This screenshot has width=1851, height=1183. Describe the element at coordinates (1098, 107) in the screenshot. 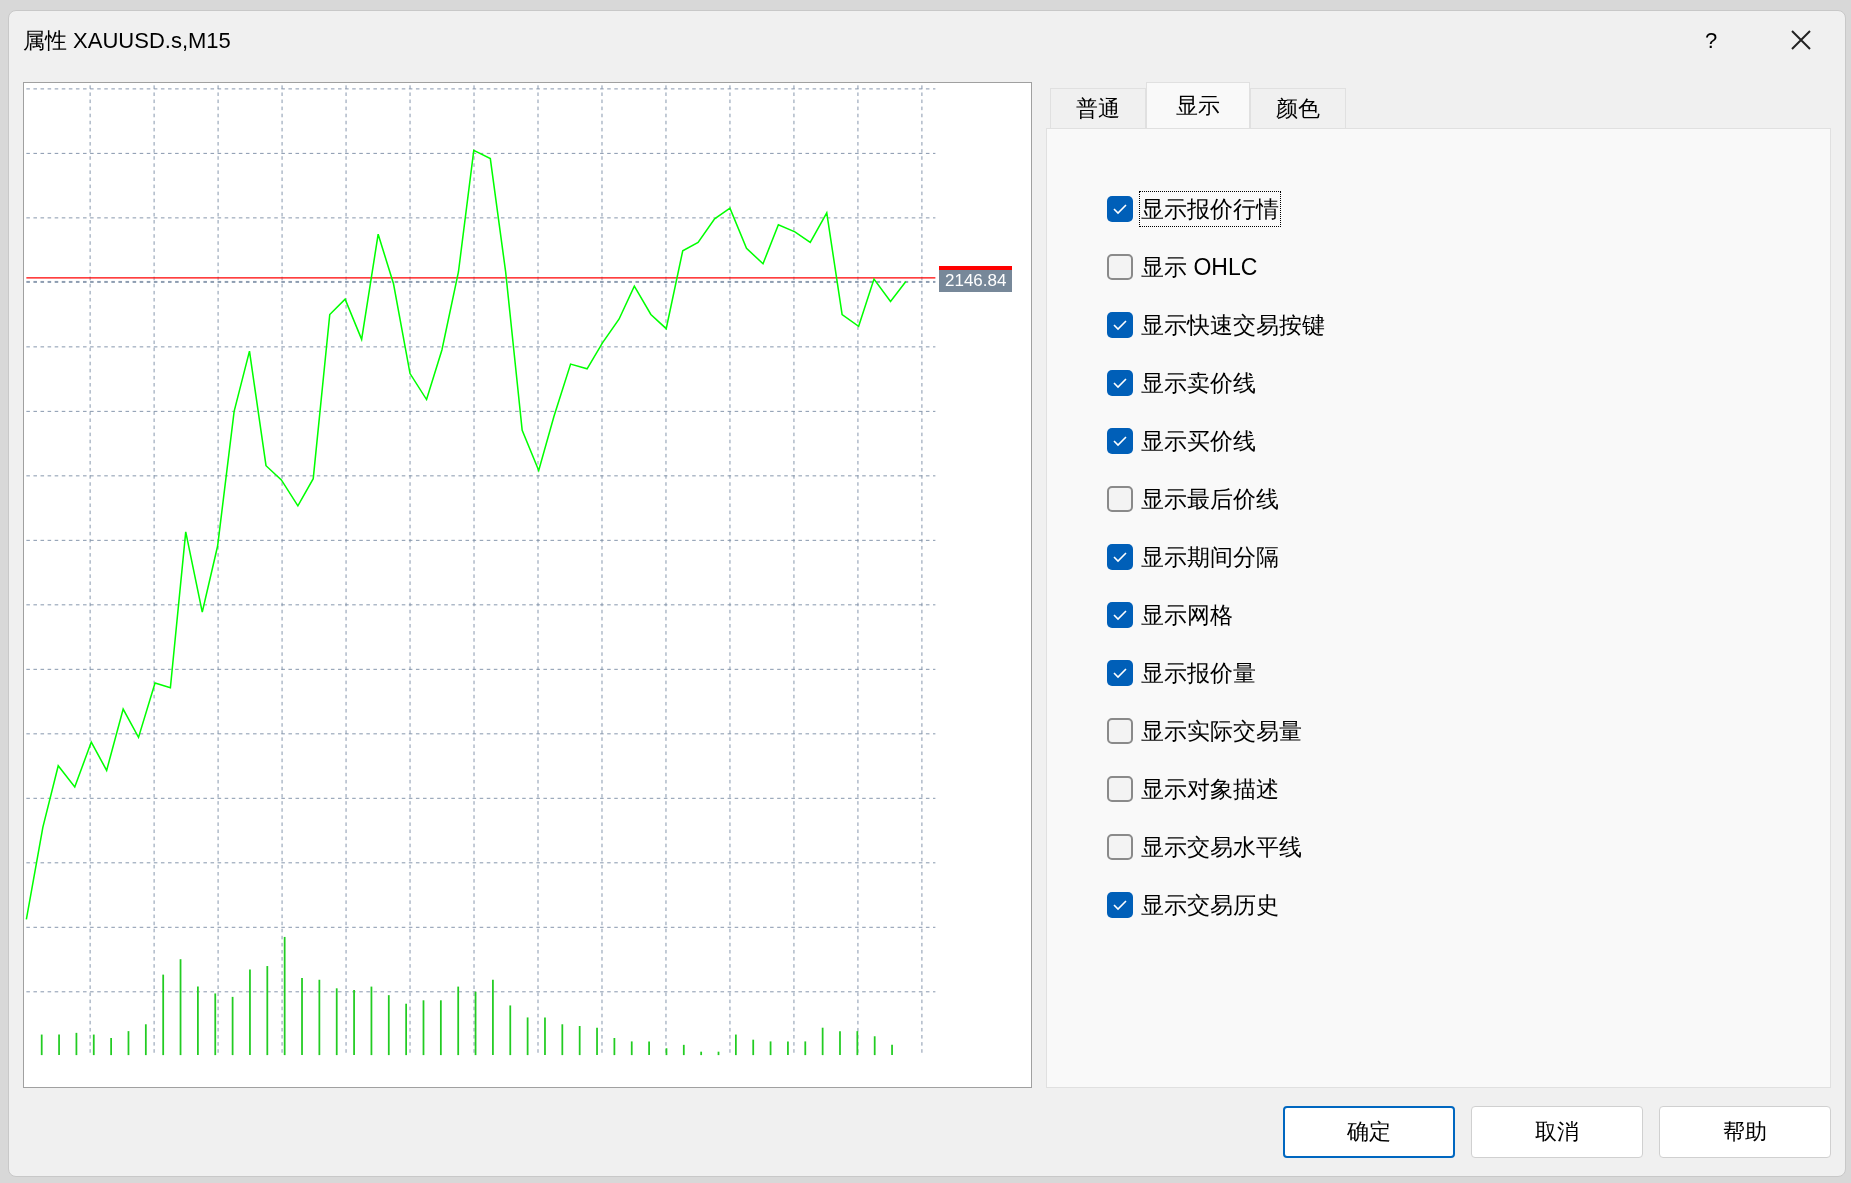

I see `tab: 普通` at that location.